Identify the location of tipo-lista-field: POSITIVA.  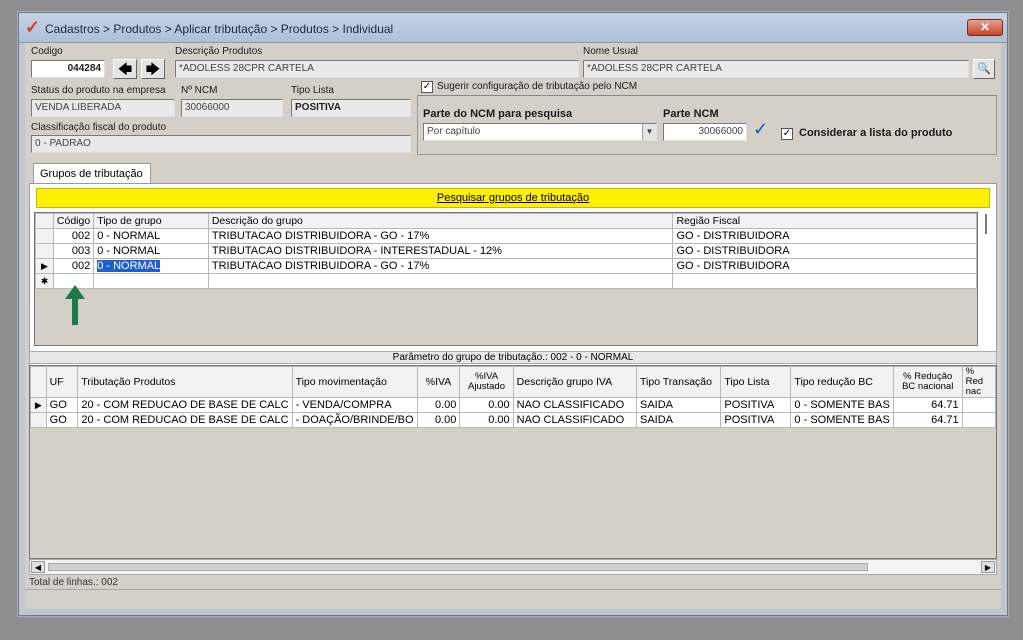
(351, 108).